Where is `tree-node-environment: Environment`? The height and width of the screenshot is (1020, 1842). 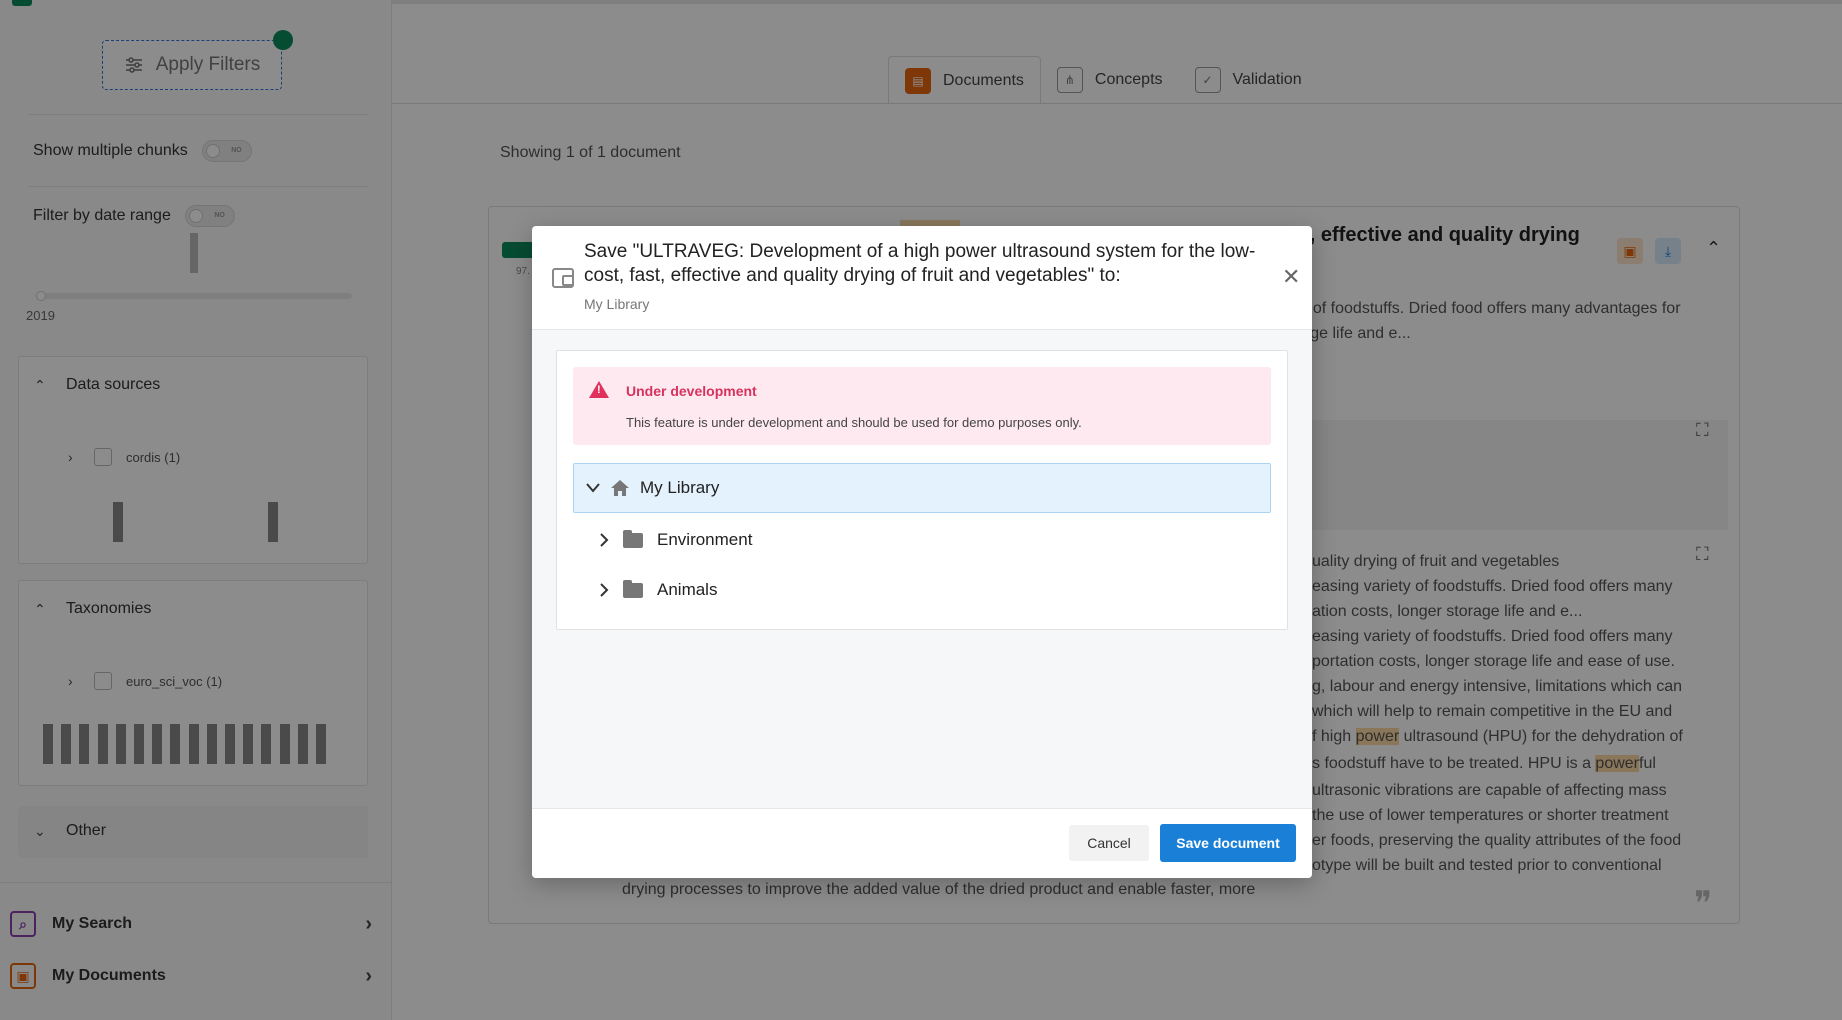
tree-node-environment: Environment is located at coordinates (676, 539).